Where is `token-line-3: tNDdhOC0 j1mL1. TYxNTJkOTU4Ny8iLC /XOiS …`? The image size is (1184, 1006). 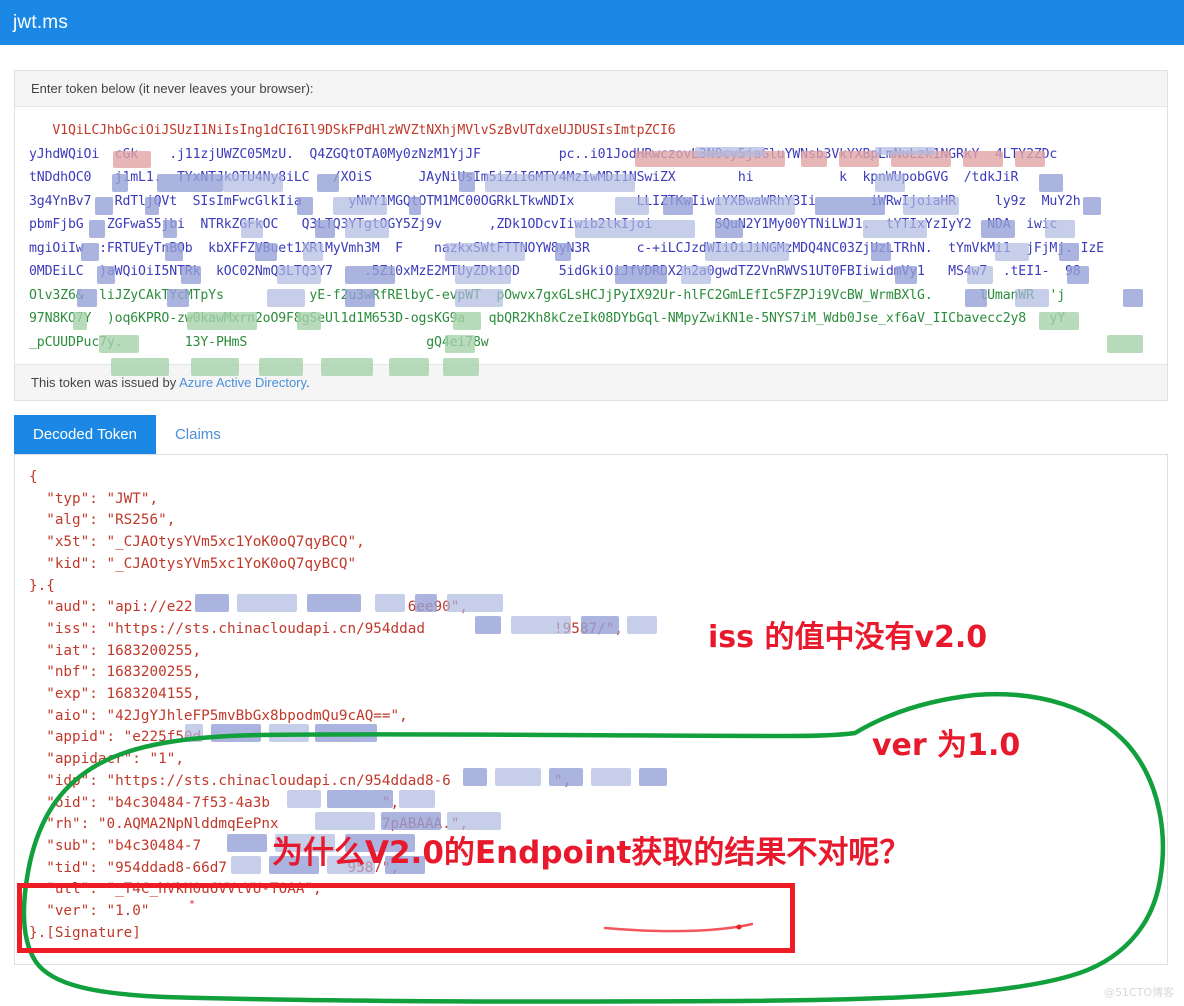
token-line-3: tNDdhOC0 j1mL1. TYxNTJkOTU4Ny8iLC /XOiS … is located at coordinates (524, 177).